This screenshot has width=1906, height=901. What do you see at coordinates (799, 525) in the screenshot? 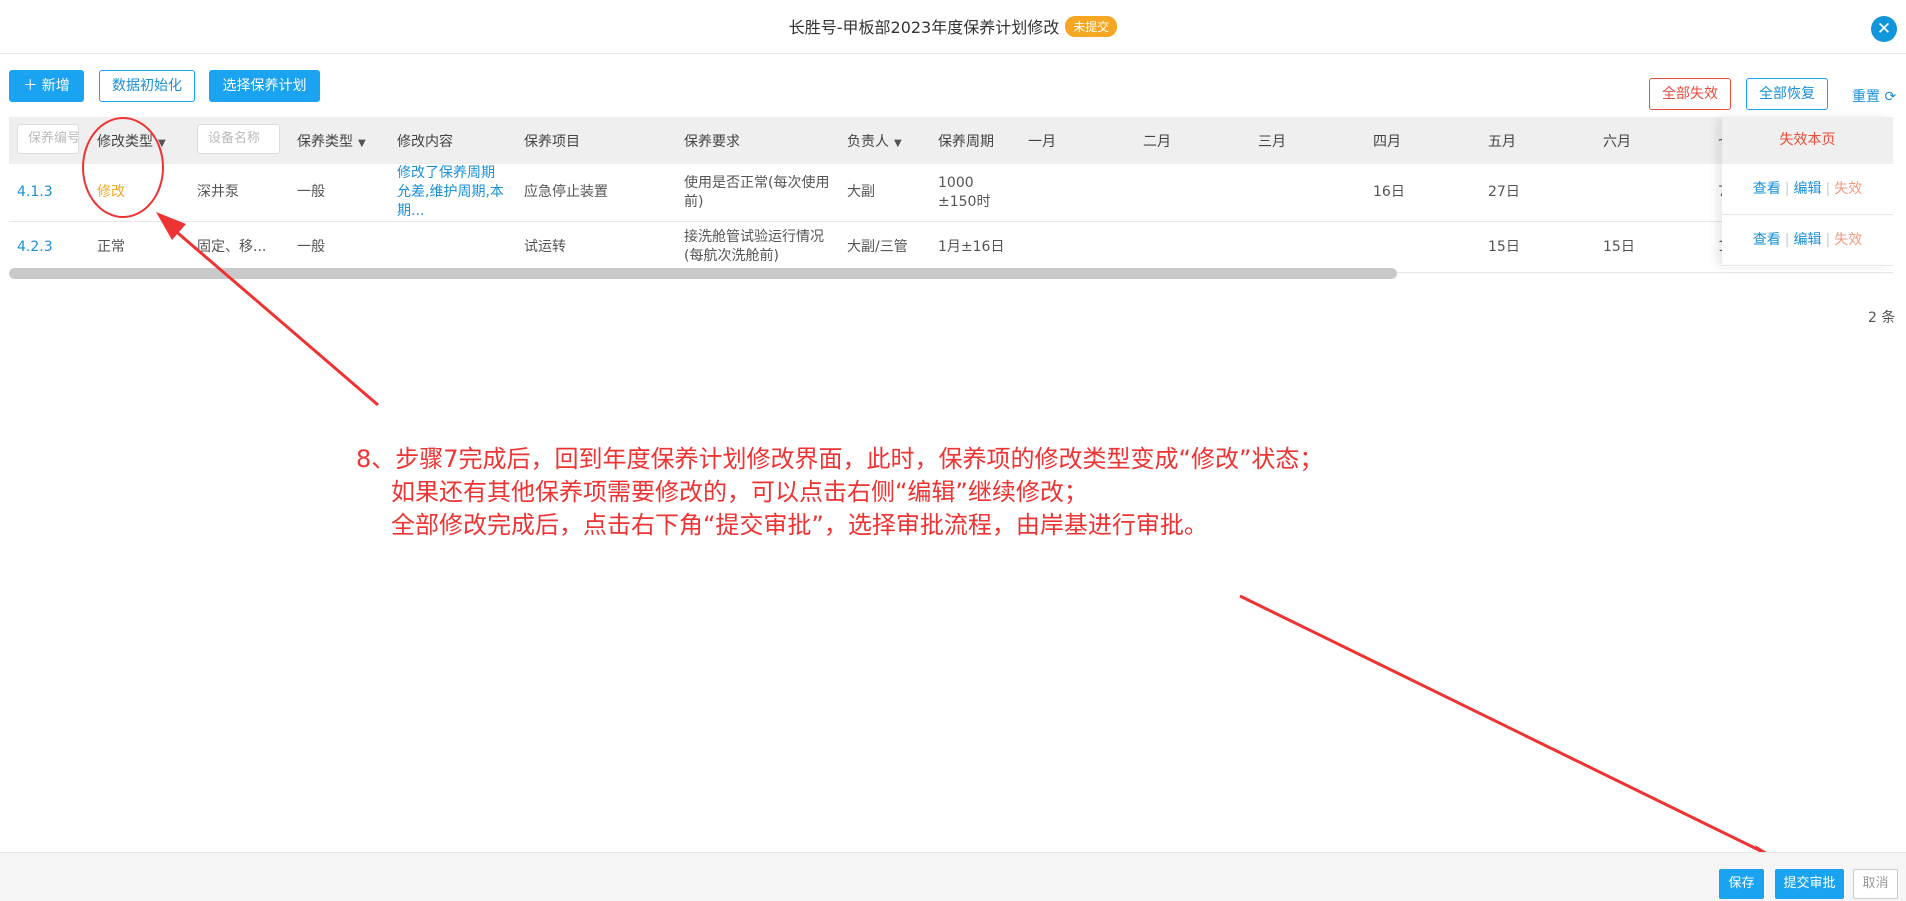
I see `annotation-line-3: 全部修改完成后，点击右下角“提交审批”，选择审批流程，由岸基进行审批。` at bounding box center [799, 525].